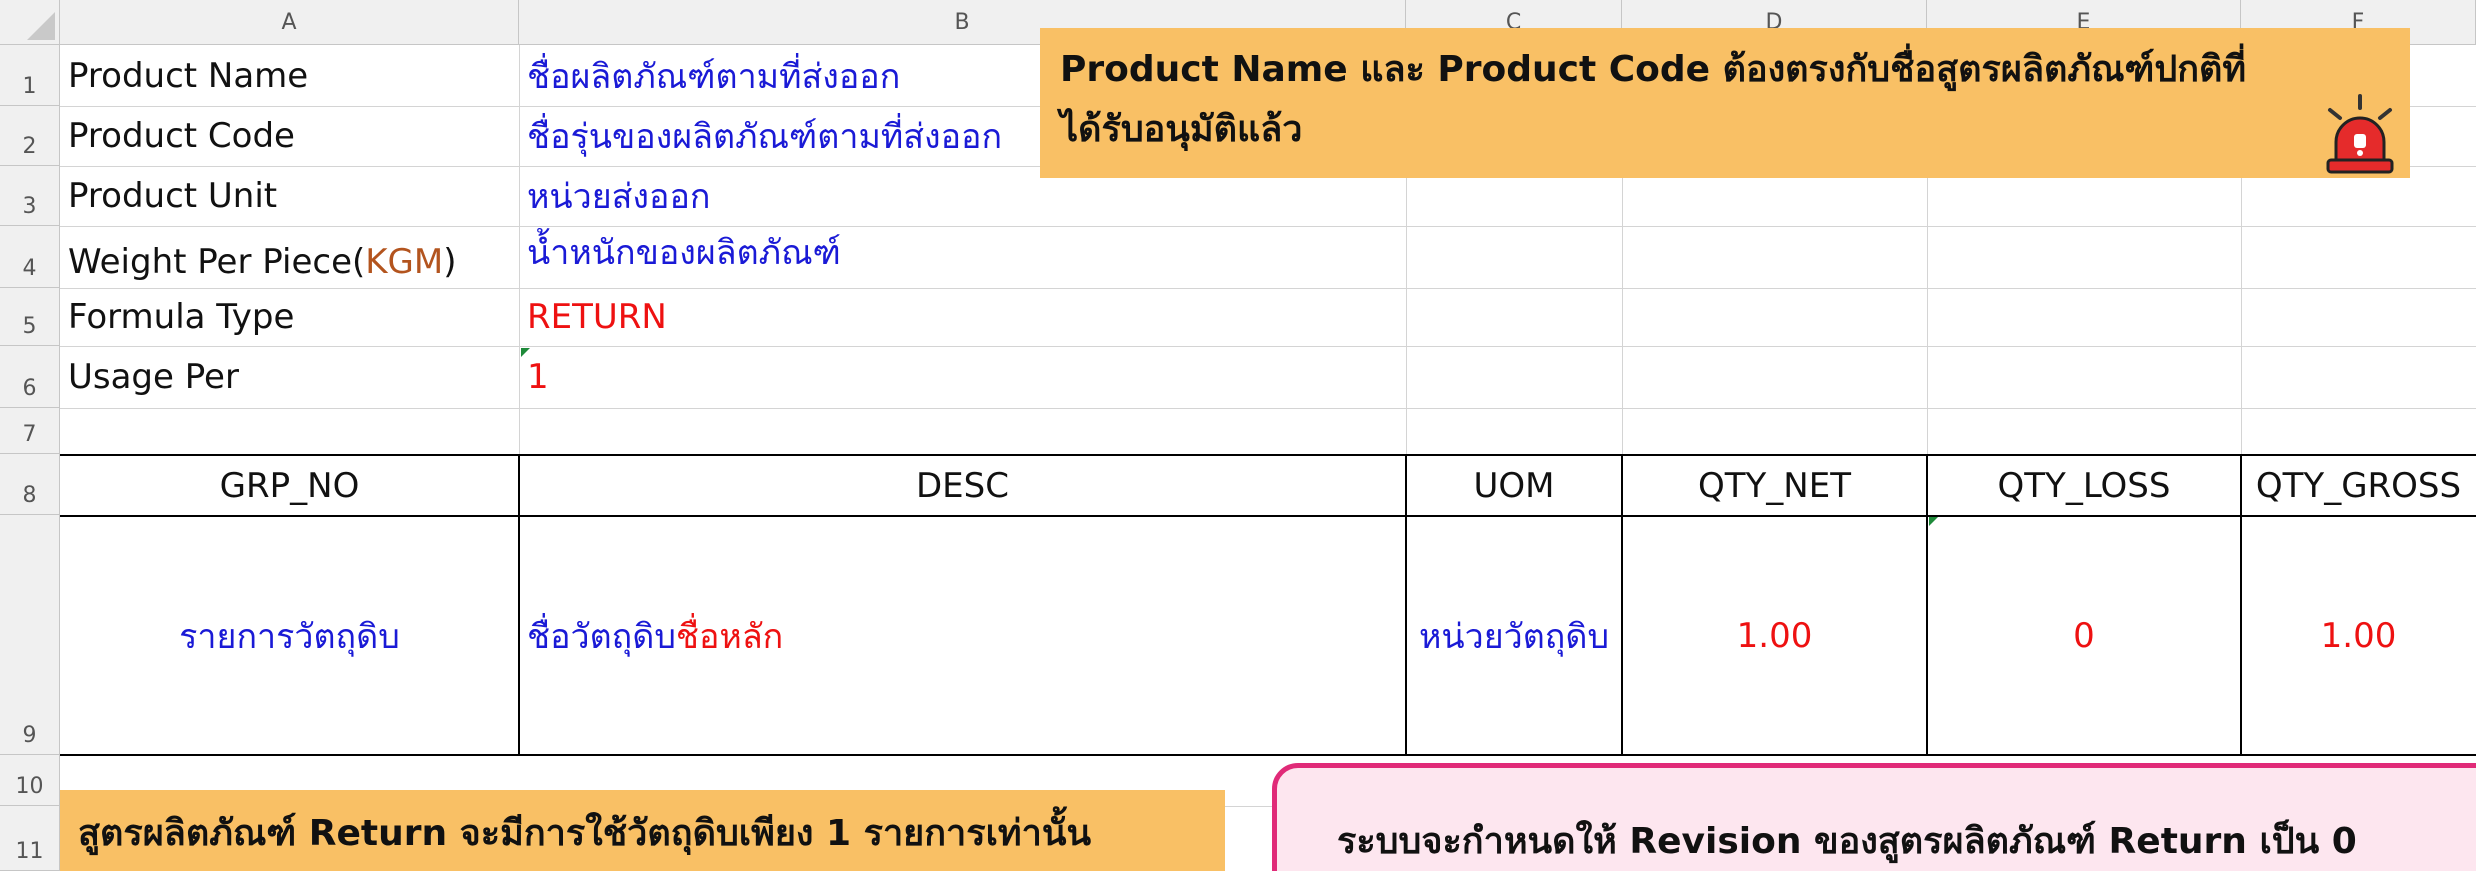 Image resolution: width=2476 pixels, height=871 pixels. What do you see at coordinates (1514, 635) in the screenshot?
I see `td-uom: หน่วยวัตถุดิบ` at bounding box center [1514, 635].